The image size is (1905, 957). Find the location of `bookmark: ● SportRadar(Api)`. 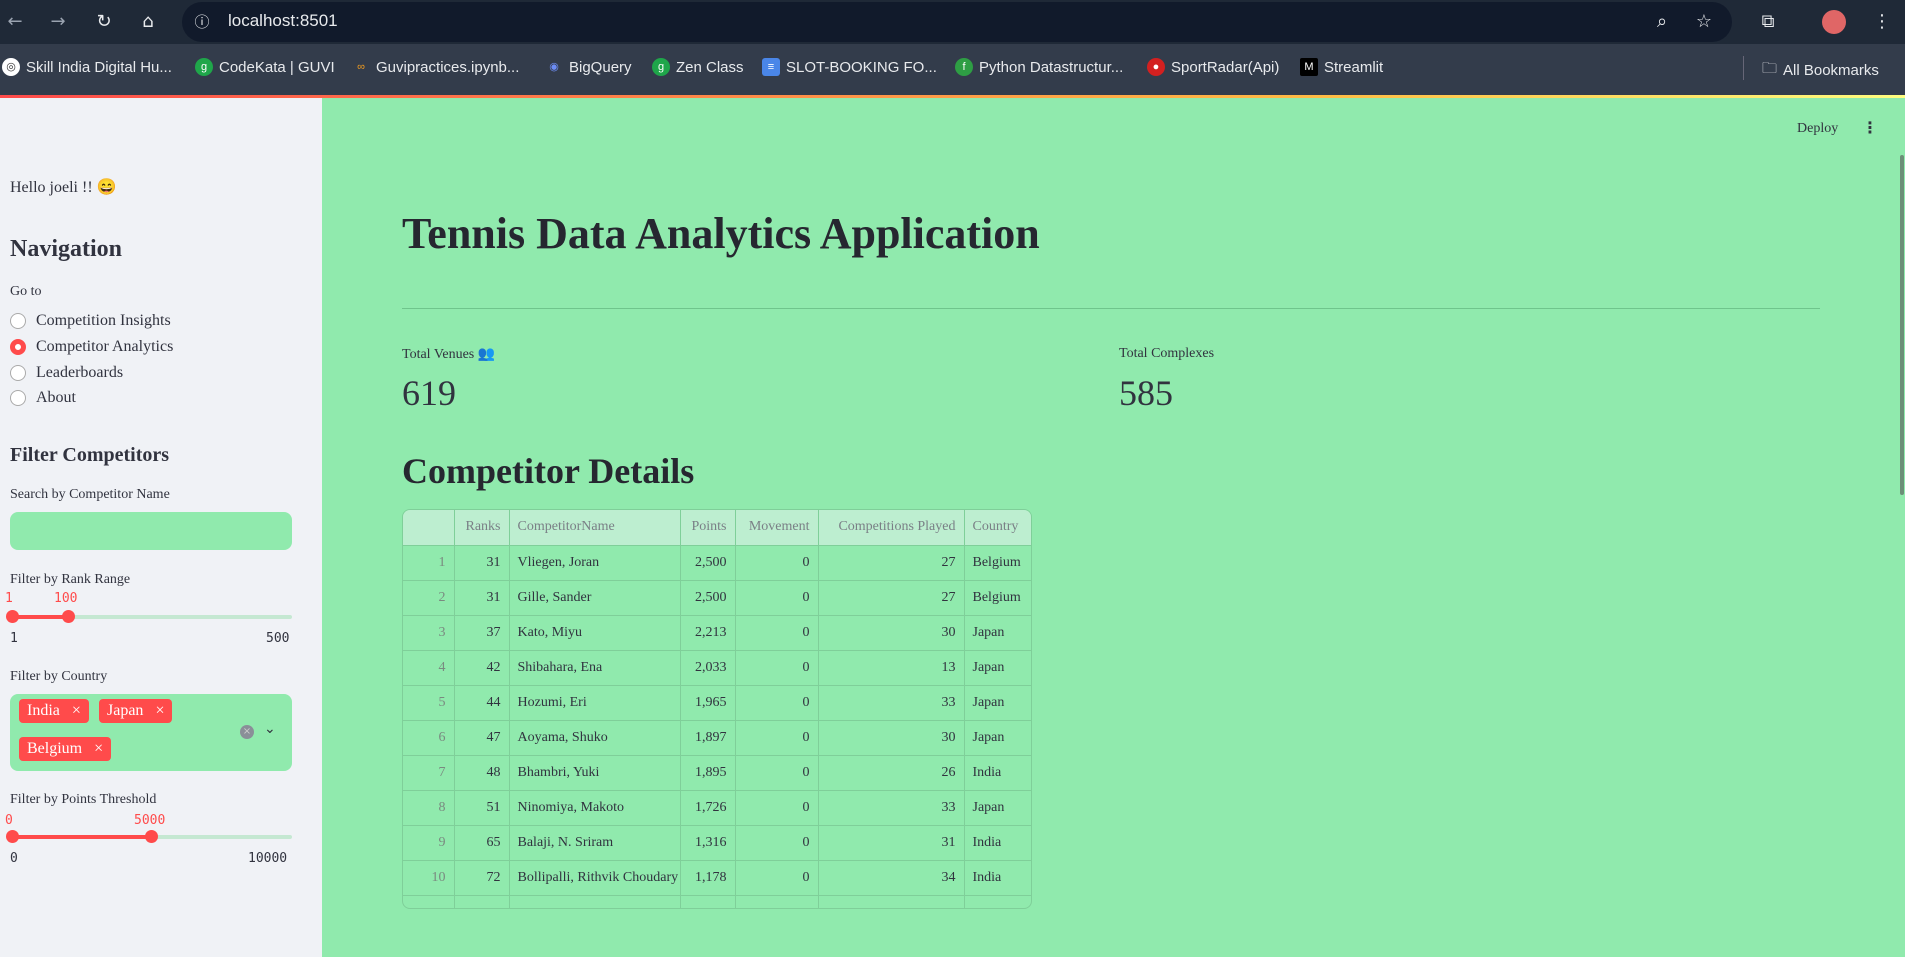

bookmark: ● SportRadar(Api) is located at coordinates (1213, 67).